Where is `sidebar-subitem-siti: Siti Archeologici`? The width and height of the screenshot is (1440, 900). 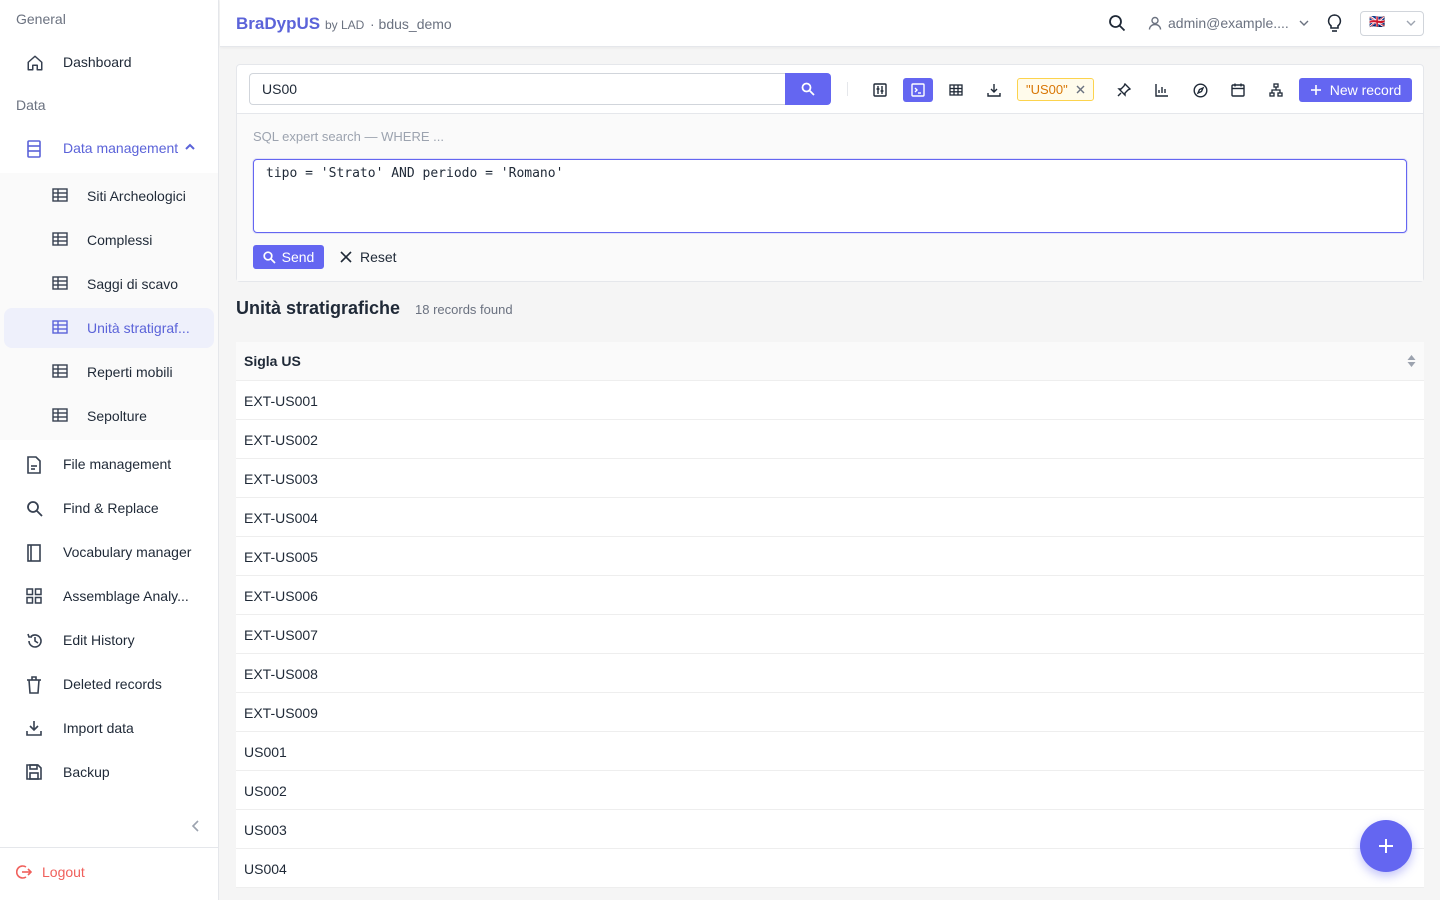
sidebar-subitem-siti: Siti Archeologici is located at coordinates (109, 196).